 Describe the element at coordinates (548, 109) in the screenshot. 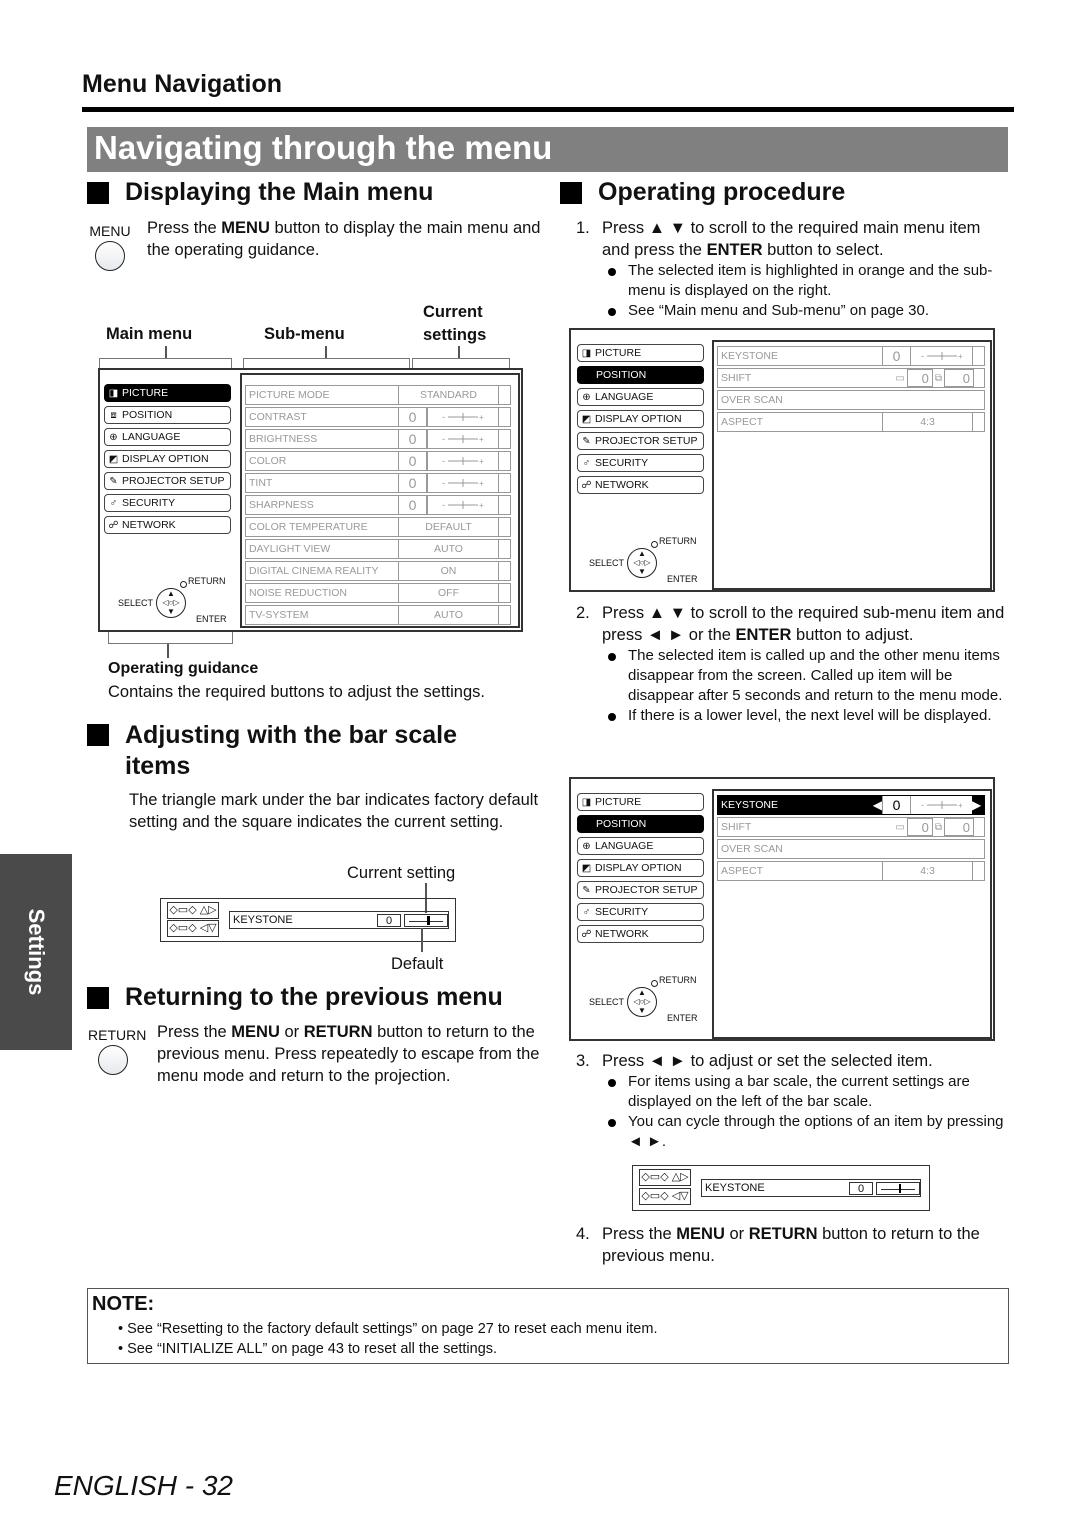

I see `header-rule` at that location.